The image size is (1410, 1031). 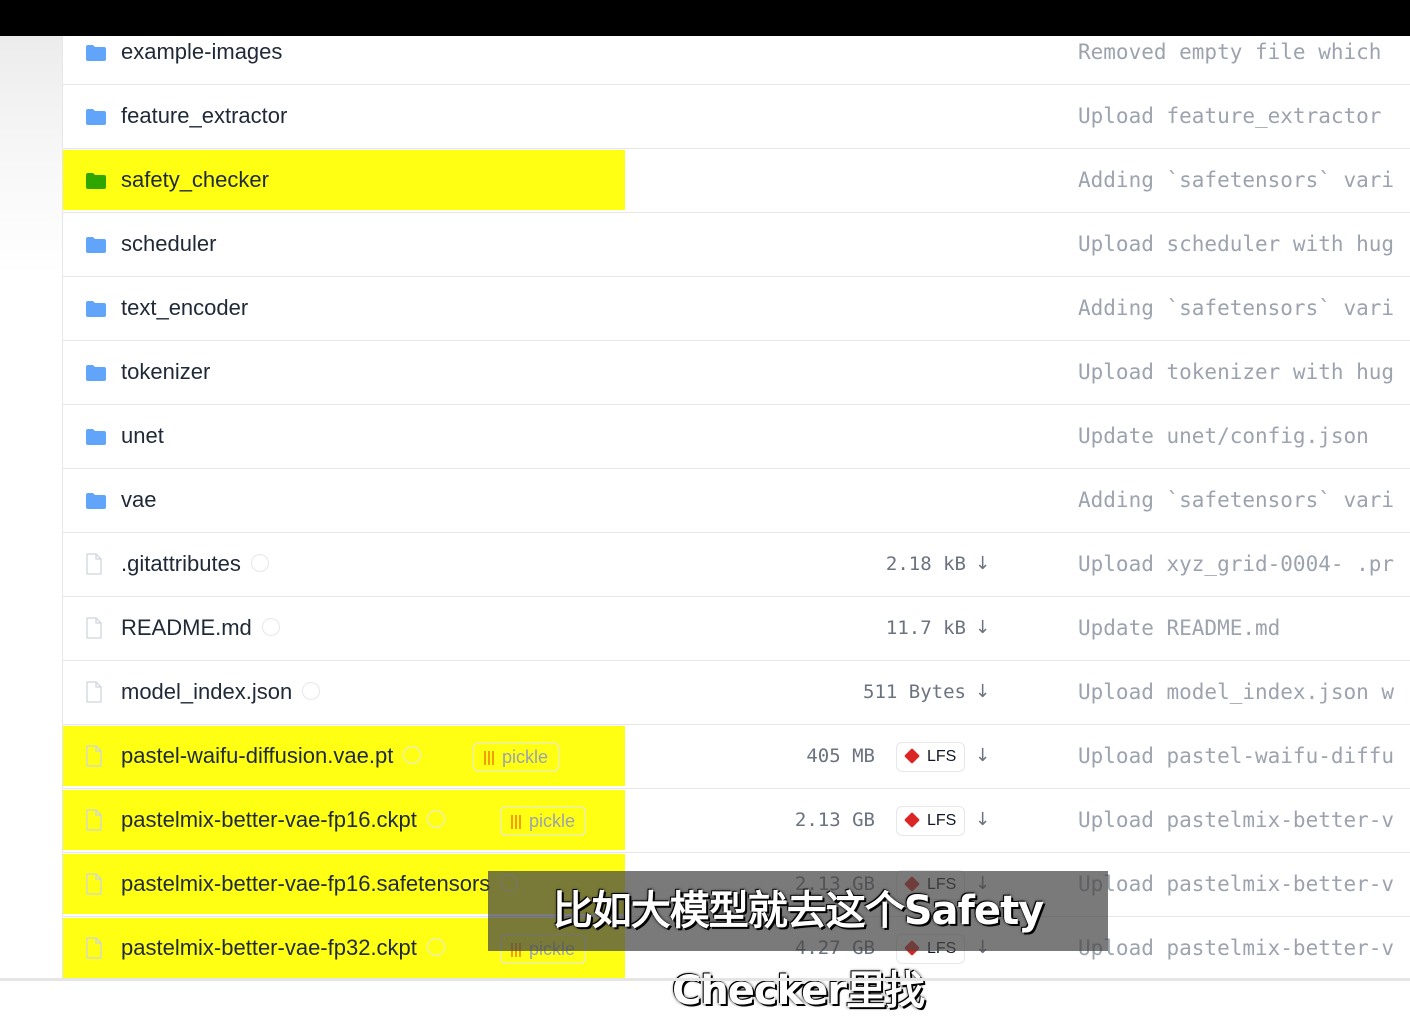 What do you see at coordinates (925, 564) in the screenshot?
I see `file-size: 2.18 kB` at bounding box center [925, 564].